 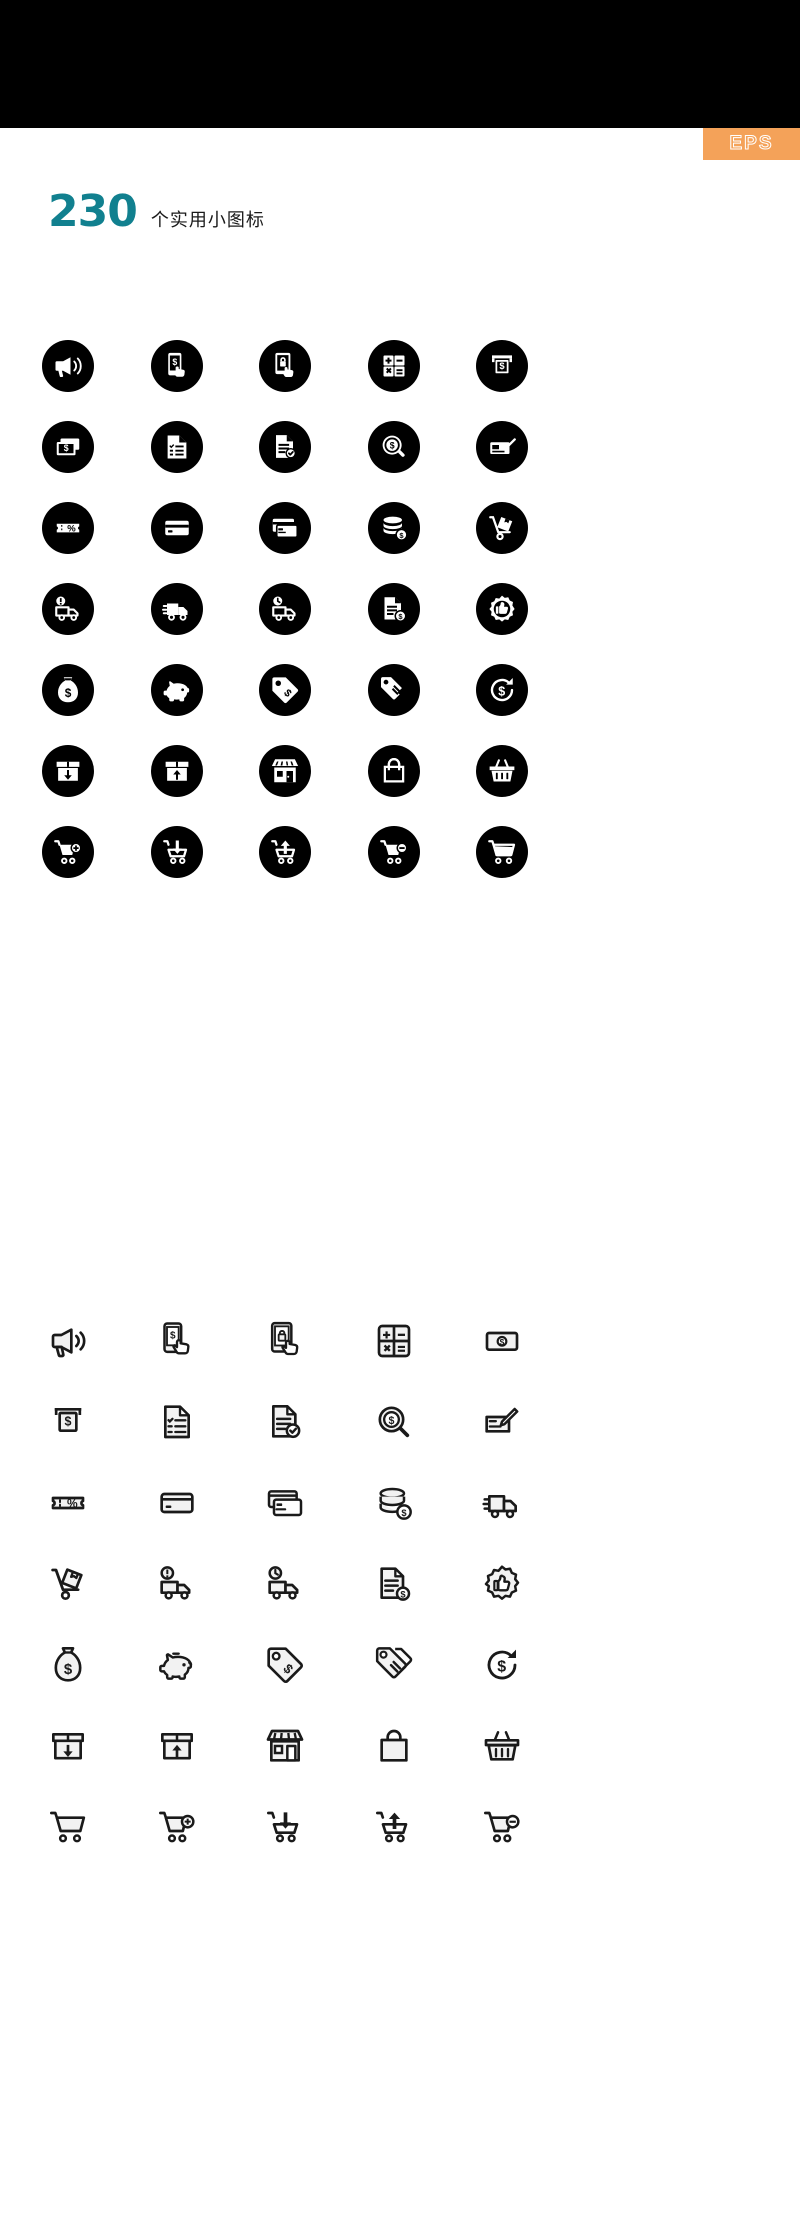 I want to click on icon-cell: %, so click(x=68, y=1502).